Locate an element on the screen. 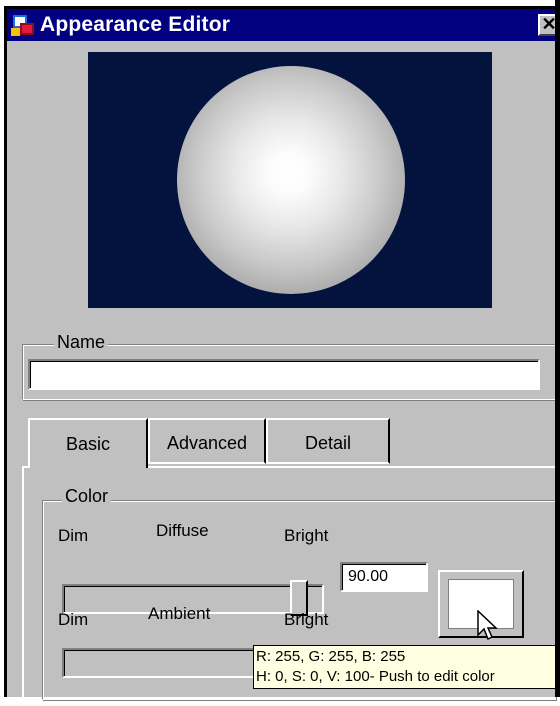  preview-sphere is located at coordinates (291, 180).